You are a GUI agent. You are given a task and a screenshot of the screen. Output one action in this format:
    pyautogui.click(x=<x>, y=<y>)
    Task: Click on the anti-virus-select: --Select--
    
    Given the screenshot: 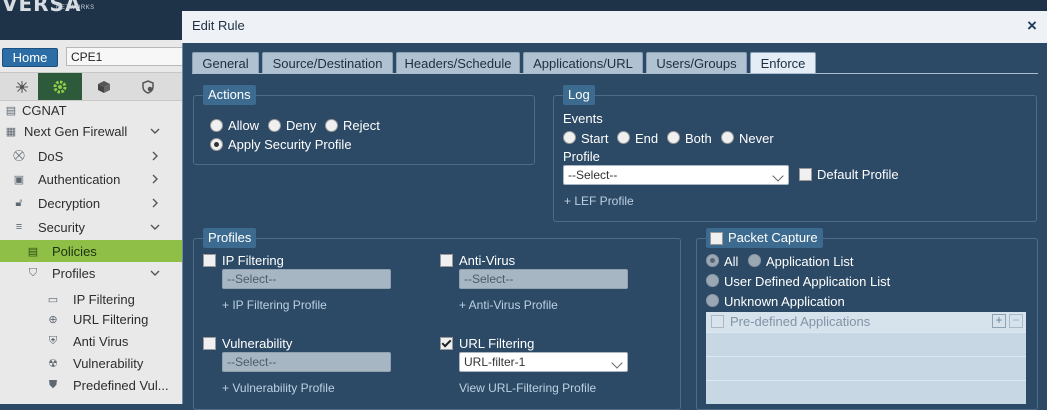 What is the action you would take?
    pyautogui.click(x=543, y=279)
    